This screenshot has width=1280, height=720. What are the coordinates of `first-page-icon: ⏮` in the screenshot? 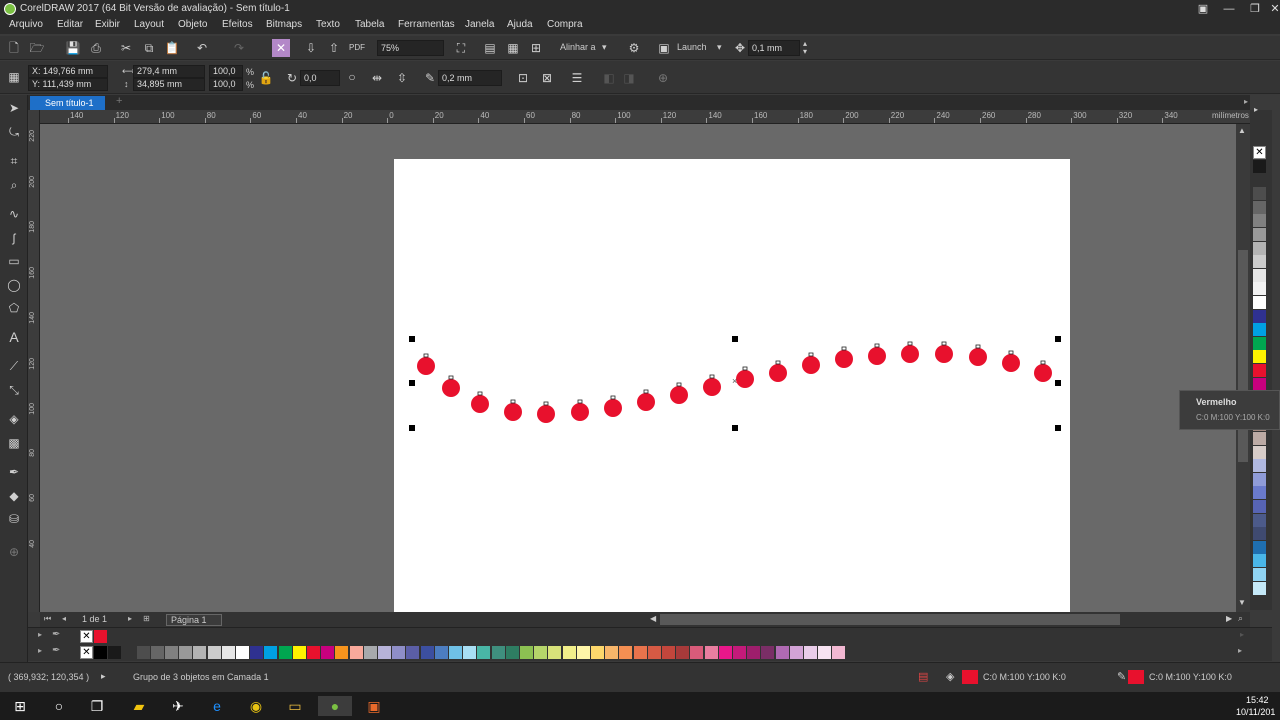 It's located at (47, 619).